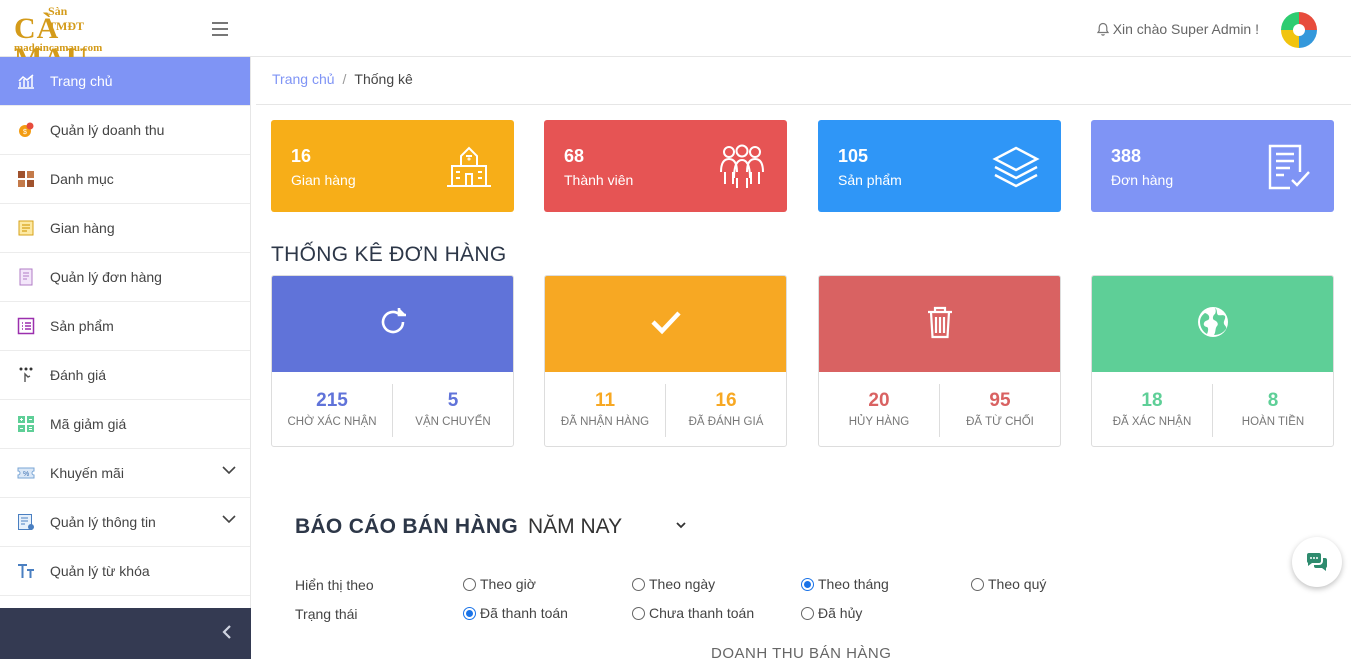 This screenshot has width=1351, height=662. I want to click on order-stat: 8 HOÀN TIỀN, so click(1272, 410).